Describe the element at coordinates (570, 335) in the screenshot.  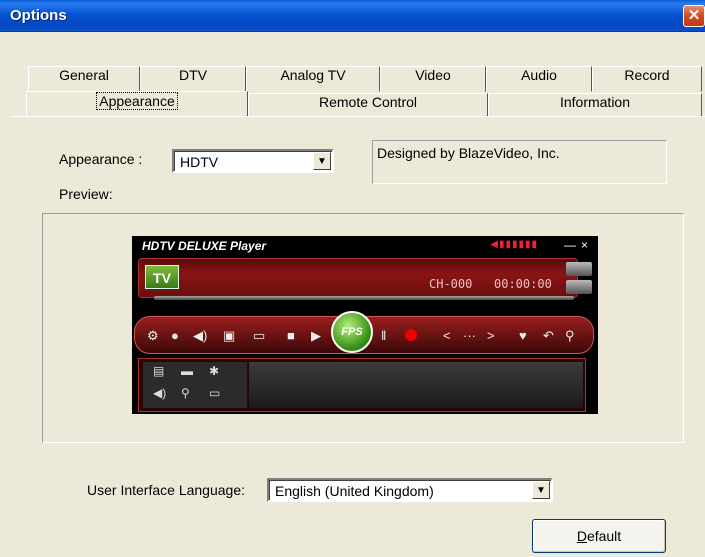
I see `options-icon: ⚲` at that location.